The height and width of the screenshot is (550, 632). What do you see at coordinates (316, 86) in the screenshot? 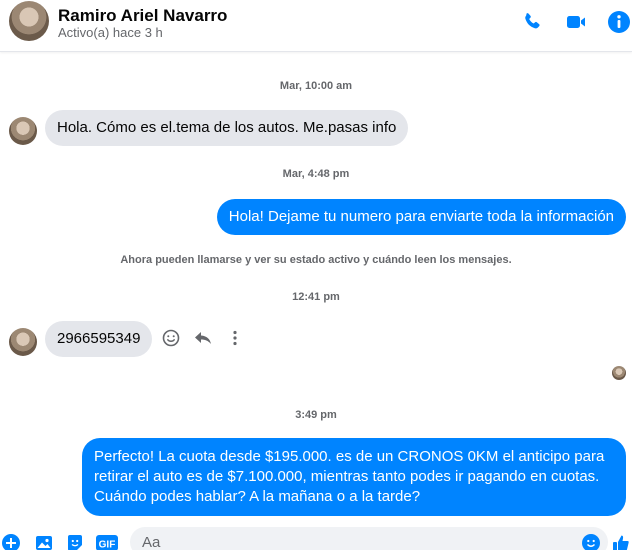
I see `timestamp: Mar, 10:00 am` at bounding box center [316, 86].